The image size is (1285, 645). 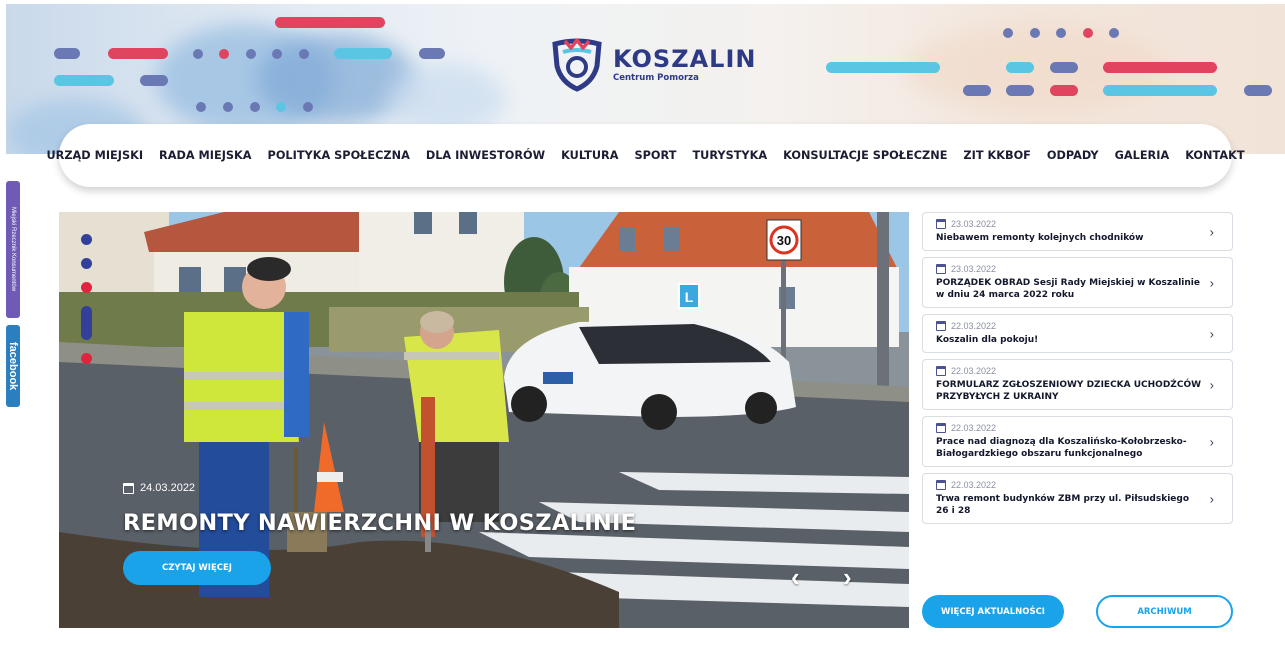 I want to click on nav-item-polityka-spoleczna: POLITYKA SPOŁECZNA, so click(x=339, y=155).